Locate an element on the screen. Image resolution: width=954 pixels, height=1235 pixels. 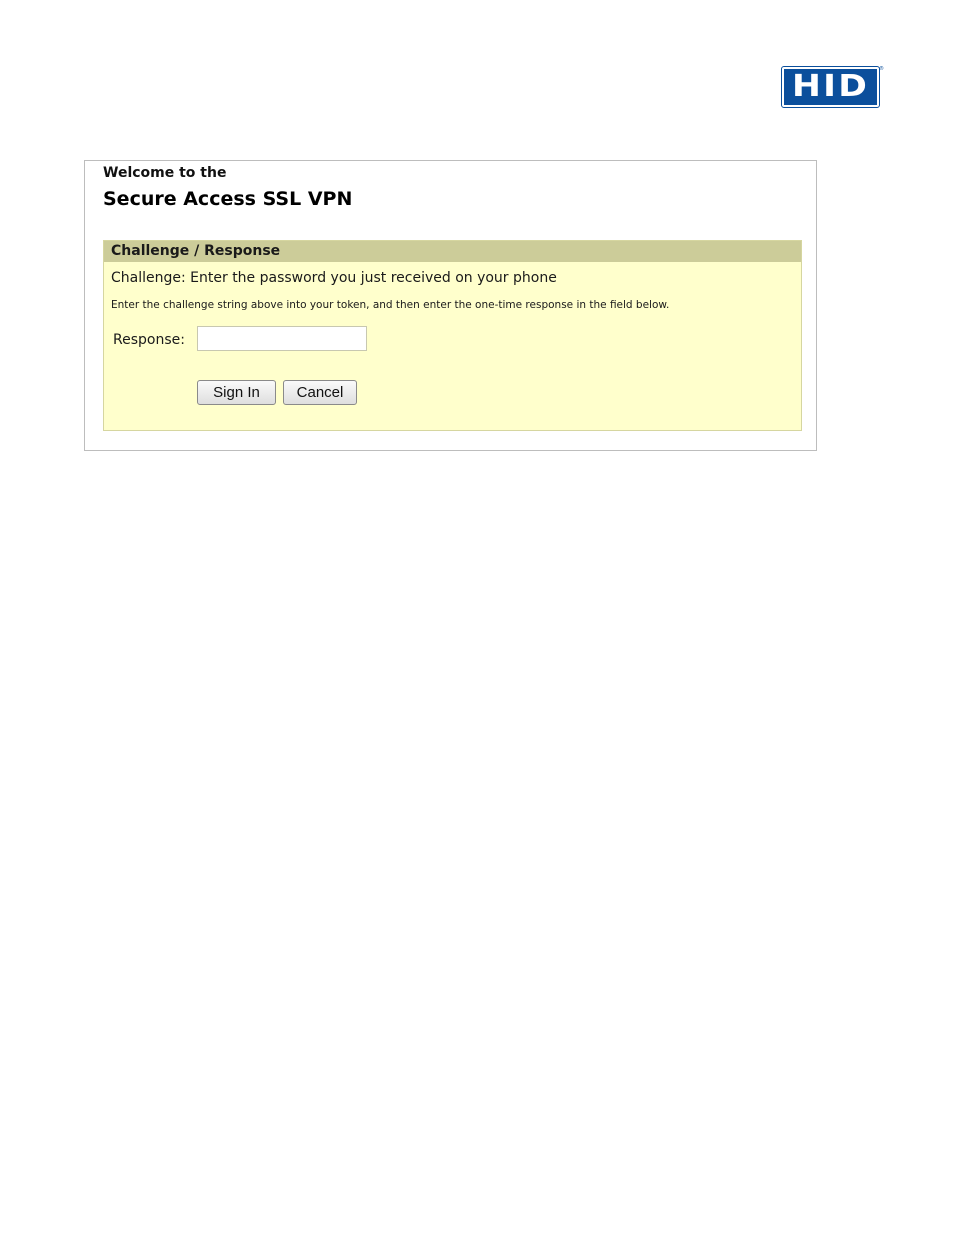
hid-logo: HID is located at coordinates (830, 87).